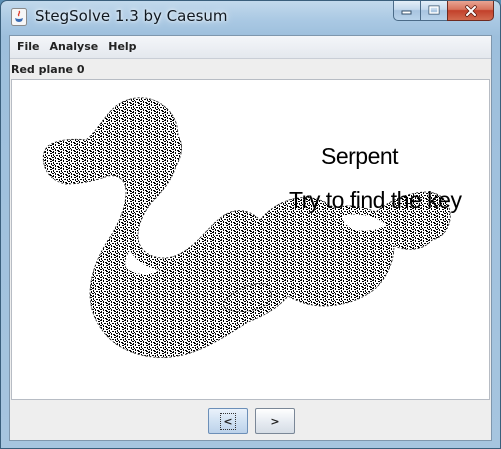 The height and width of the screenshot is (449, 501). I want to click on previous-label: <, so click(228, 421).